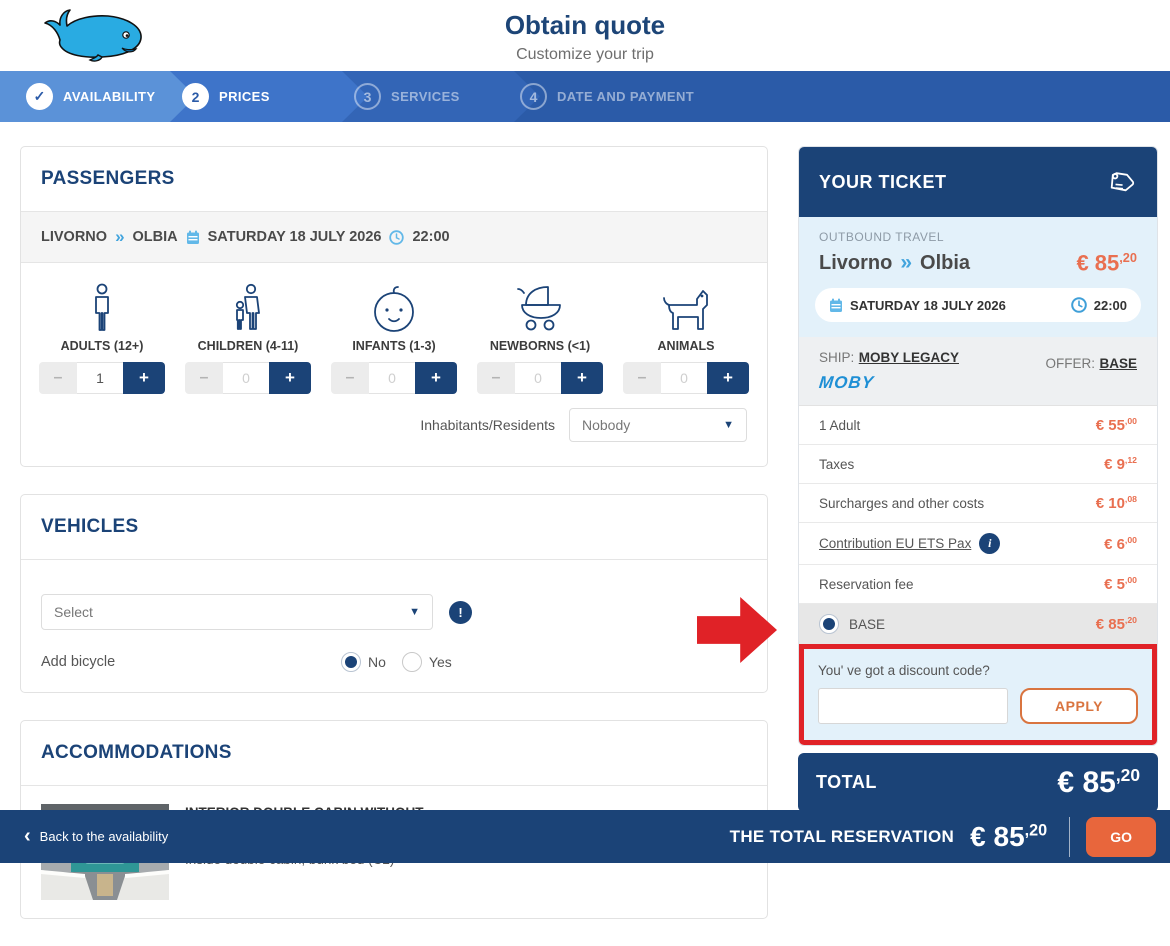 This screenshot has width=1170, height=946. Describe the element at coordinates (978, 624) in the screenshot. I see `base-fare-row: BASE € 85,20` at that location.